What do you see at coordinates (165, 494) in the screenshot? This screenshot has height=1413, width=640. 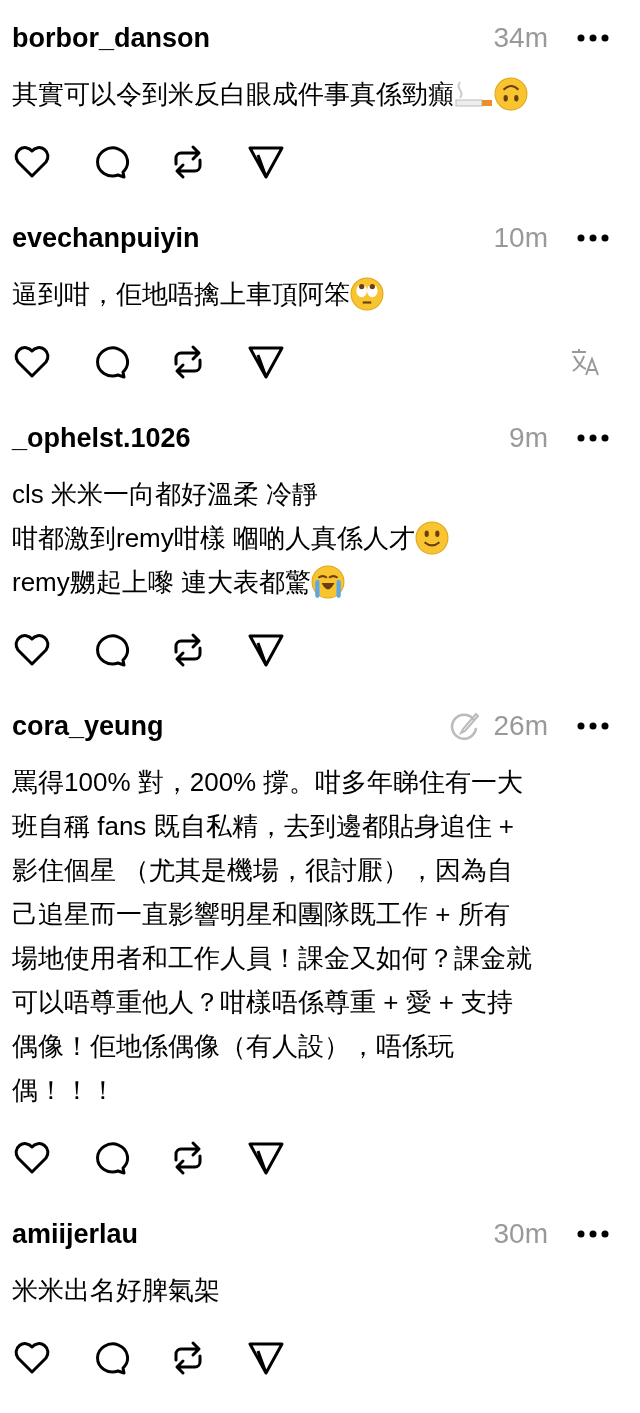 I see `comment-text: cls 米米一向都好溫柔 冷靜` at bounding box center [165, 494].